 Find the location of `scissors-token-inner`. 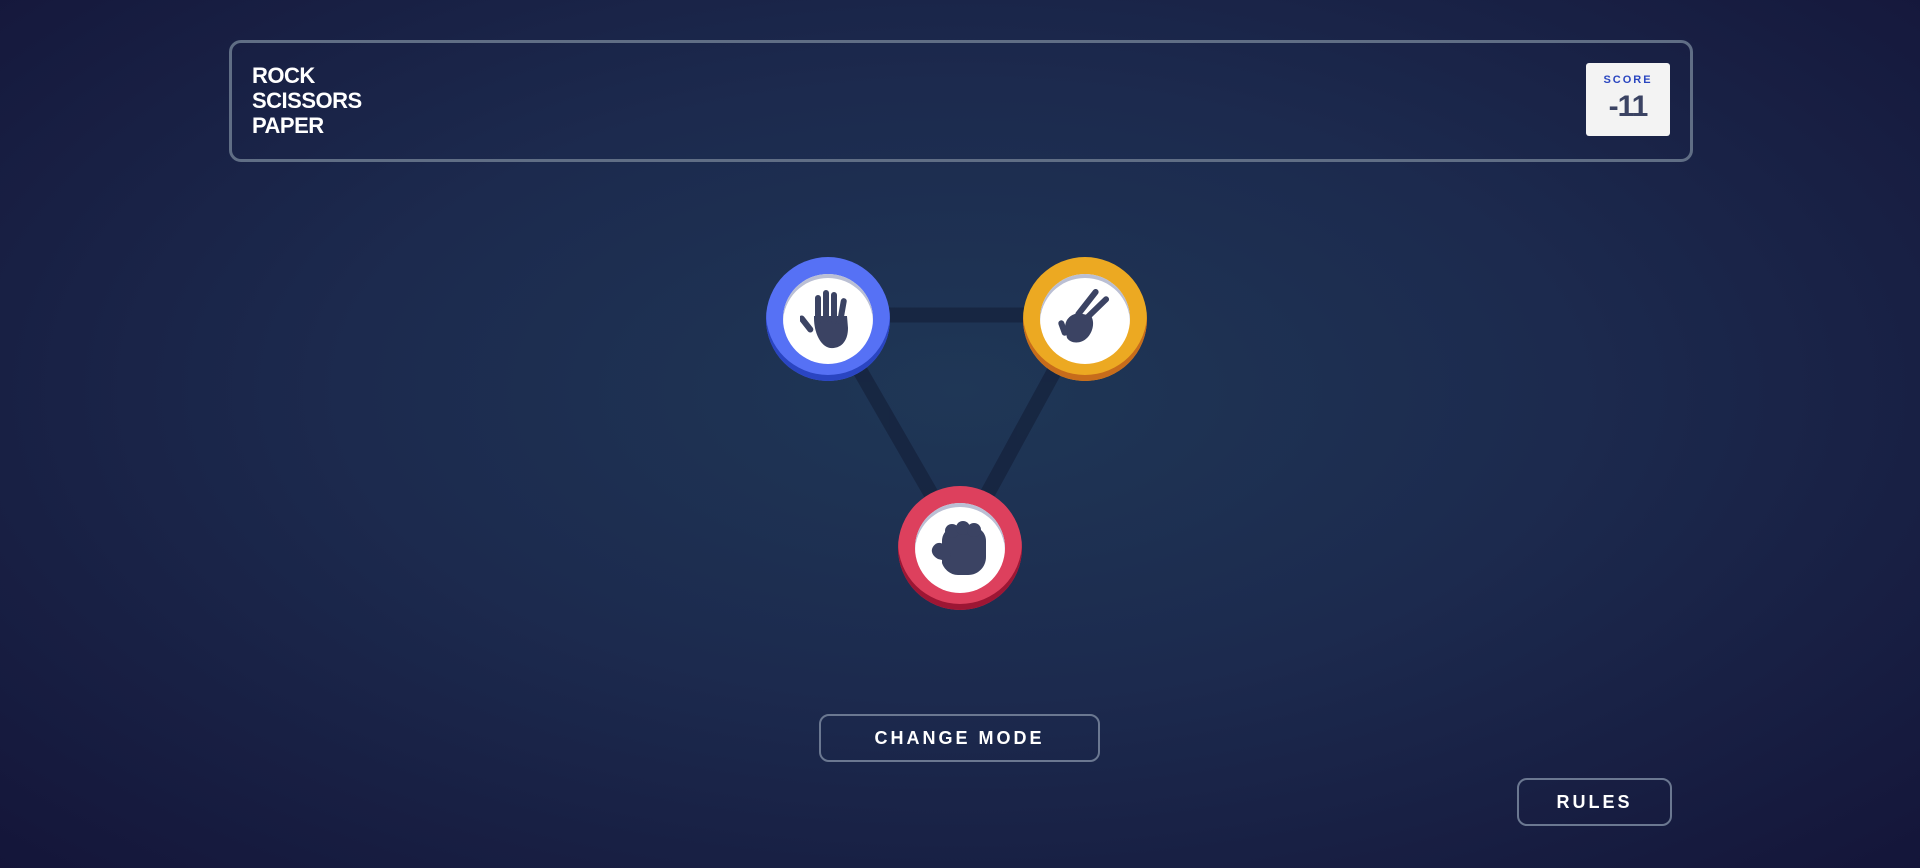

scissors-token-inner is located at coordinates (1085, 319).